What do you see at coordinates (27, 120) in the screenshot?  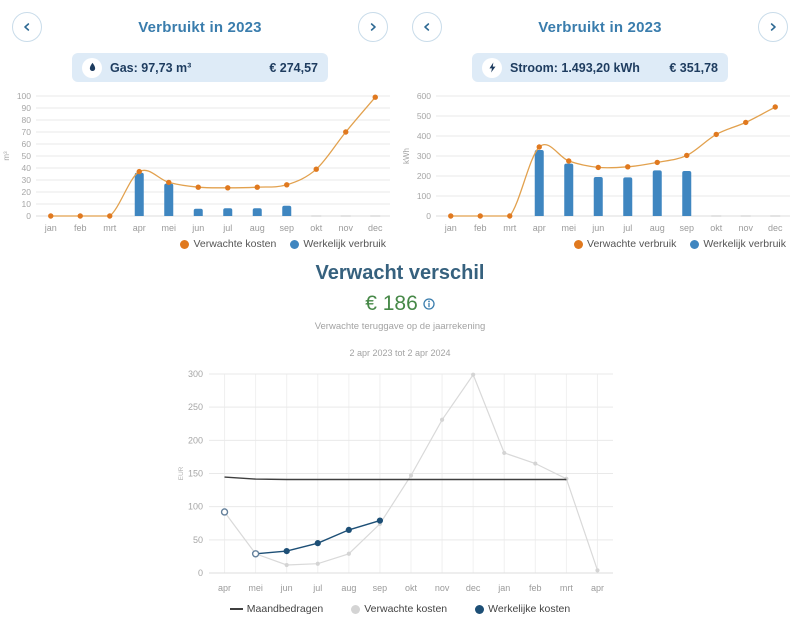 I see `svg-text: 80` at bounding box center [27, 120].